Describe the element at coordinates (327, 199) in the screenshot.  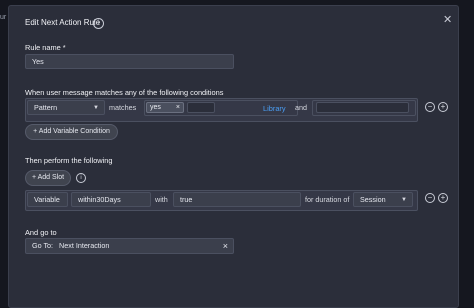
I see `duration-label: for duration of` at that location.